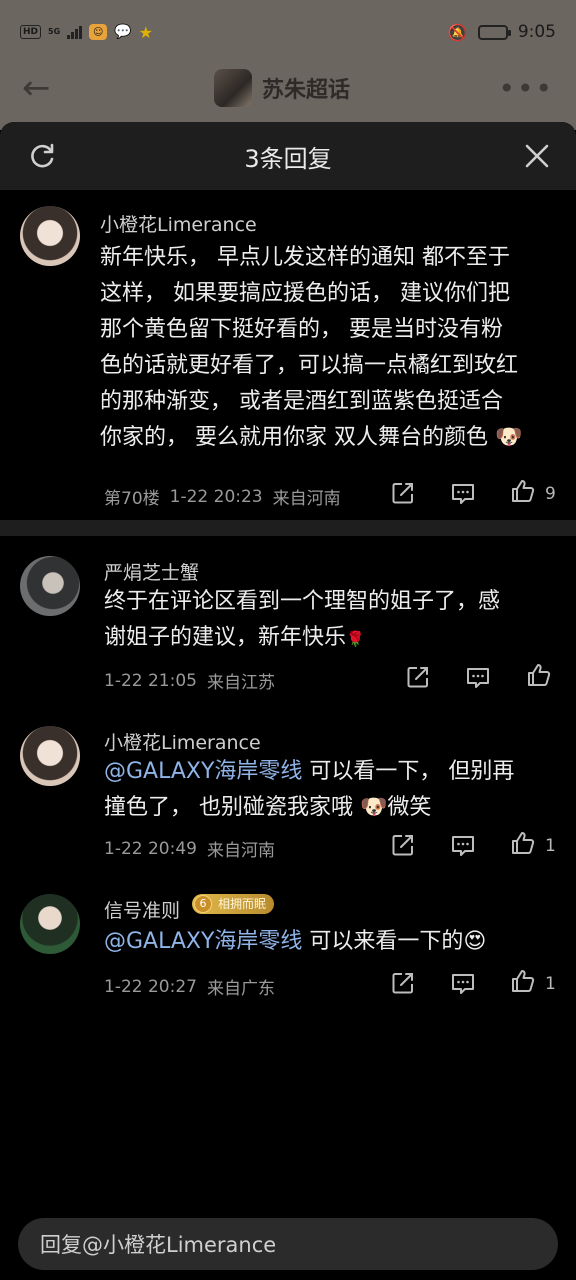 The width and height of the screenshot is (576, 1280). I want to click on close-icon, so click(537, 156).